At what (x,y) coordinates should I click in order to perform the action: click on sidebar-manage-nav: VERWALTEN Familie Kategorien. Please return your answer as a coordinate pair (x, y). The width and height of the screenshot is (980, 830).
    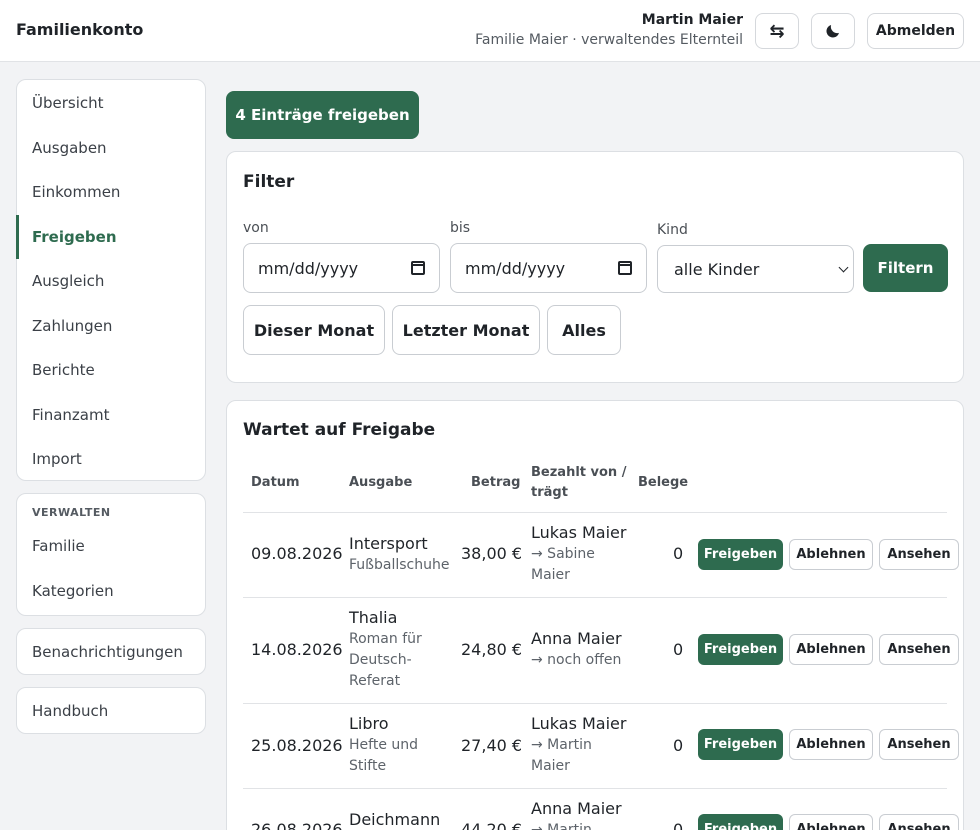
    Looking at the image, I should click on (111, 554).